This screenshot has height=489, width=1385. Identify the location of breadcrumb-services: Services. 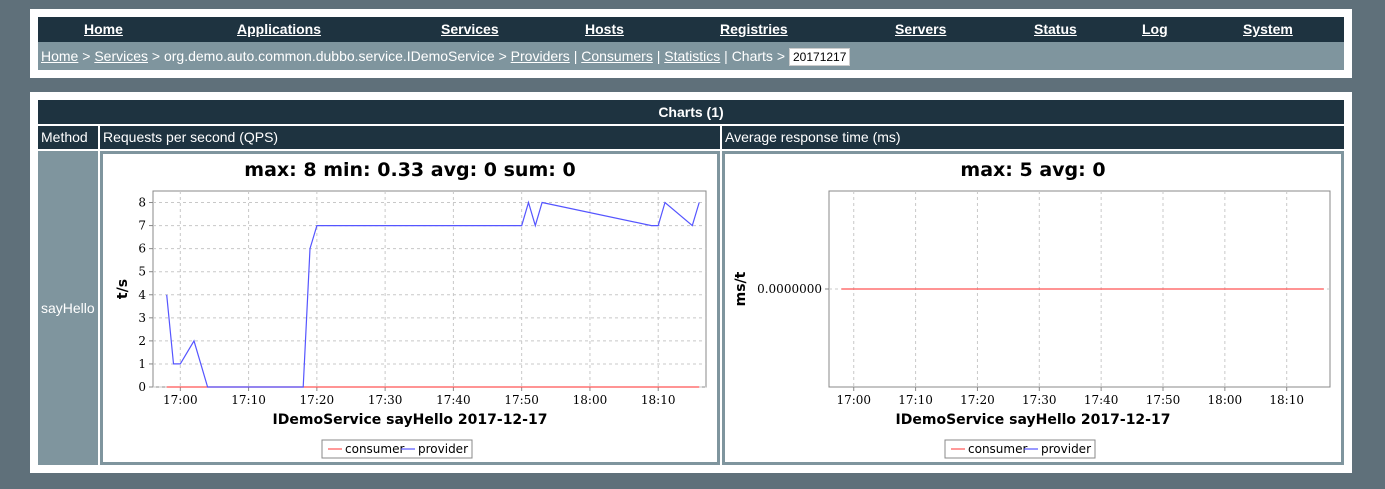
(121, 56).